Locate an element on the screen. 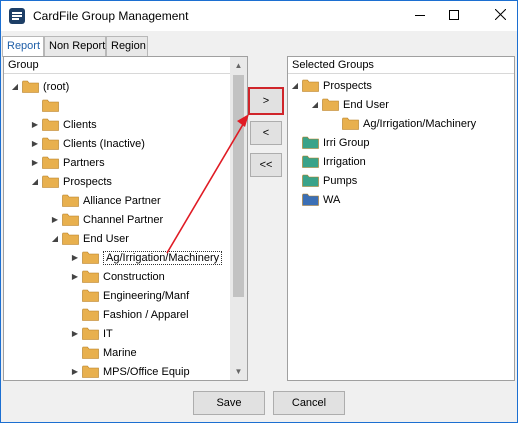 The width and height of the screenshot is (518, 424). tree-node: ▶ MPS/Office Equip is located at coordinates (130, 371).